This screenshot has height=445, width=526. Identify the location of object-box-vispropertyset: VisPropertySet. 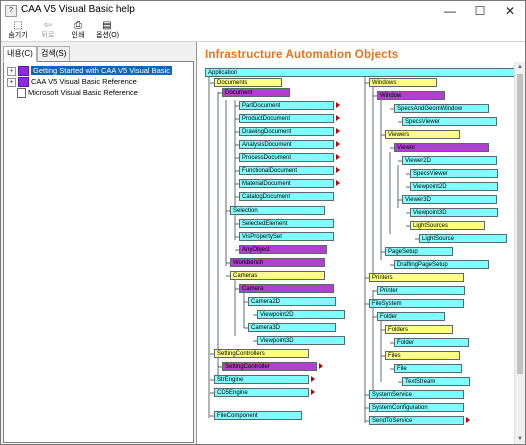
(286, 236).